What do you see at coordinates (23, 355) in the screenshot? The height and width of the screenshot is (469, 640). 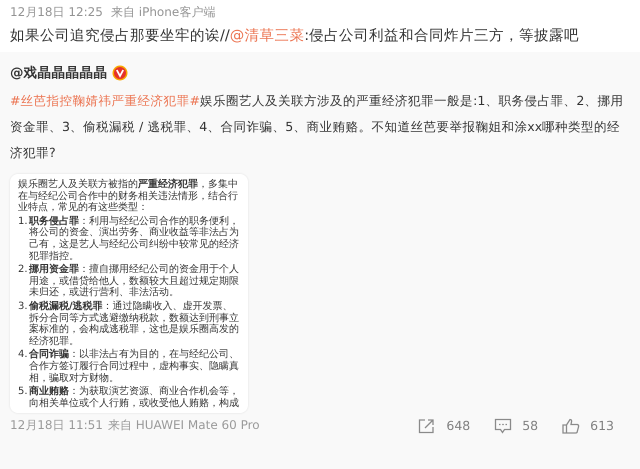 I see `list-number: 4.` at bounding box center [23, 355].